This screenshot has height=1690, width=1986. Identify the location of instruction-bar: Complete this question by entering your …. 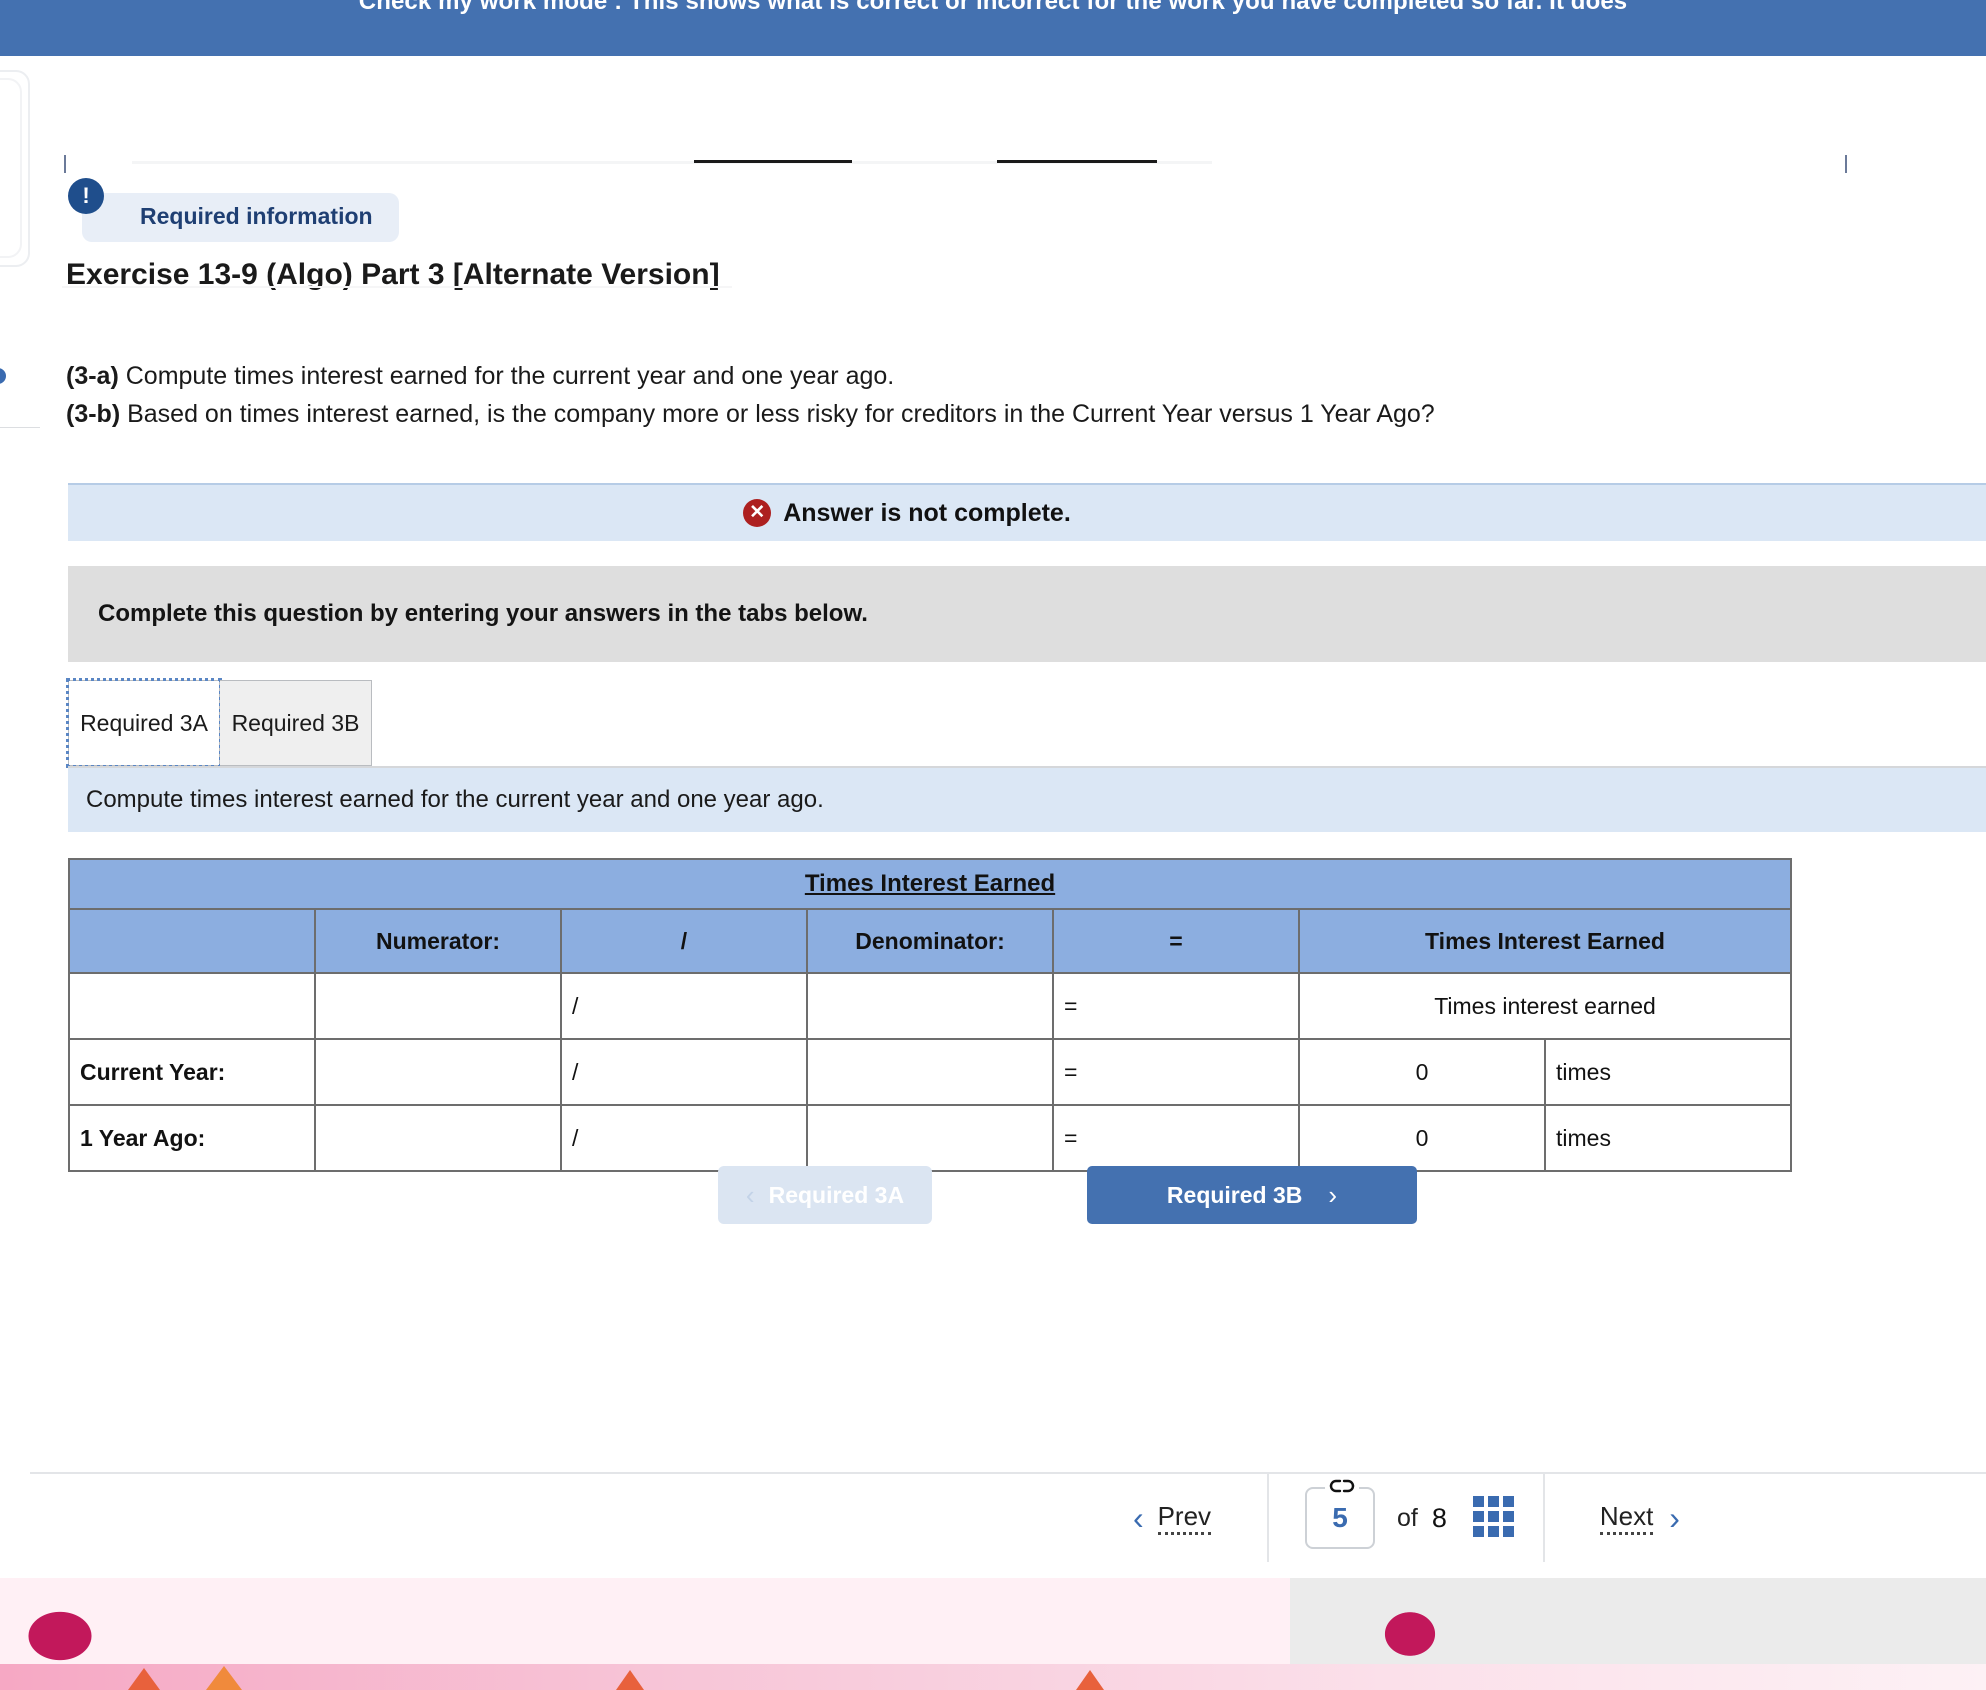
(1027, 614).